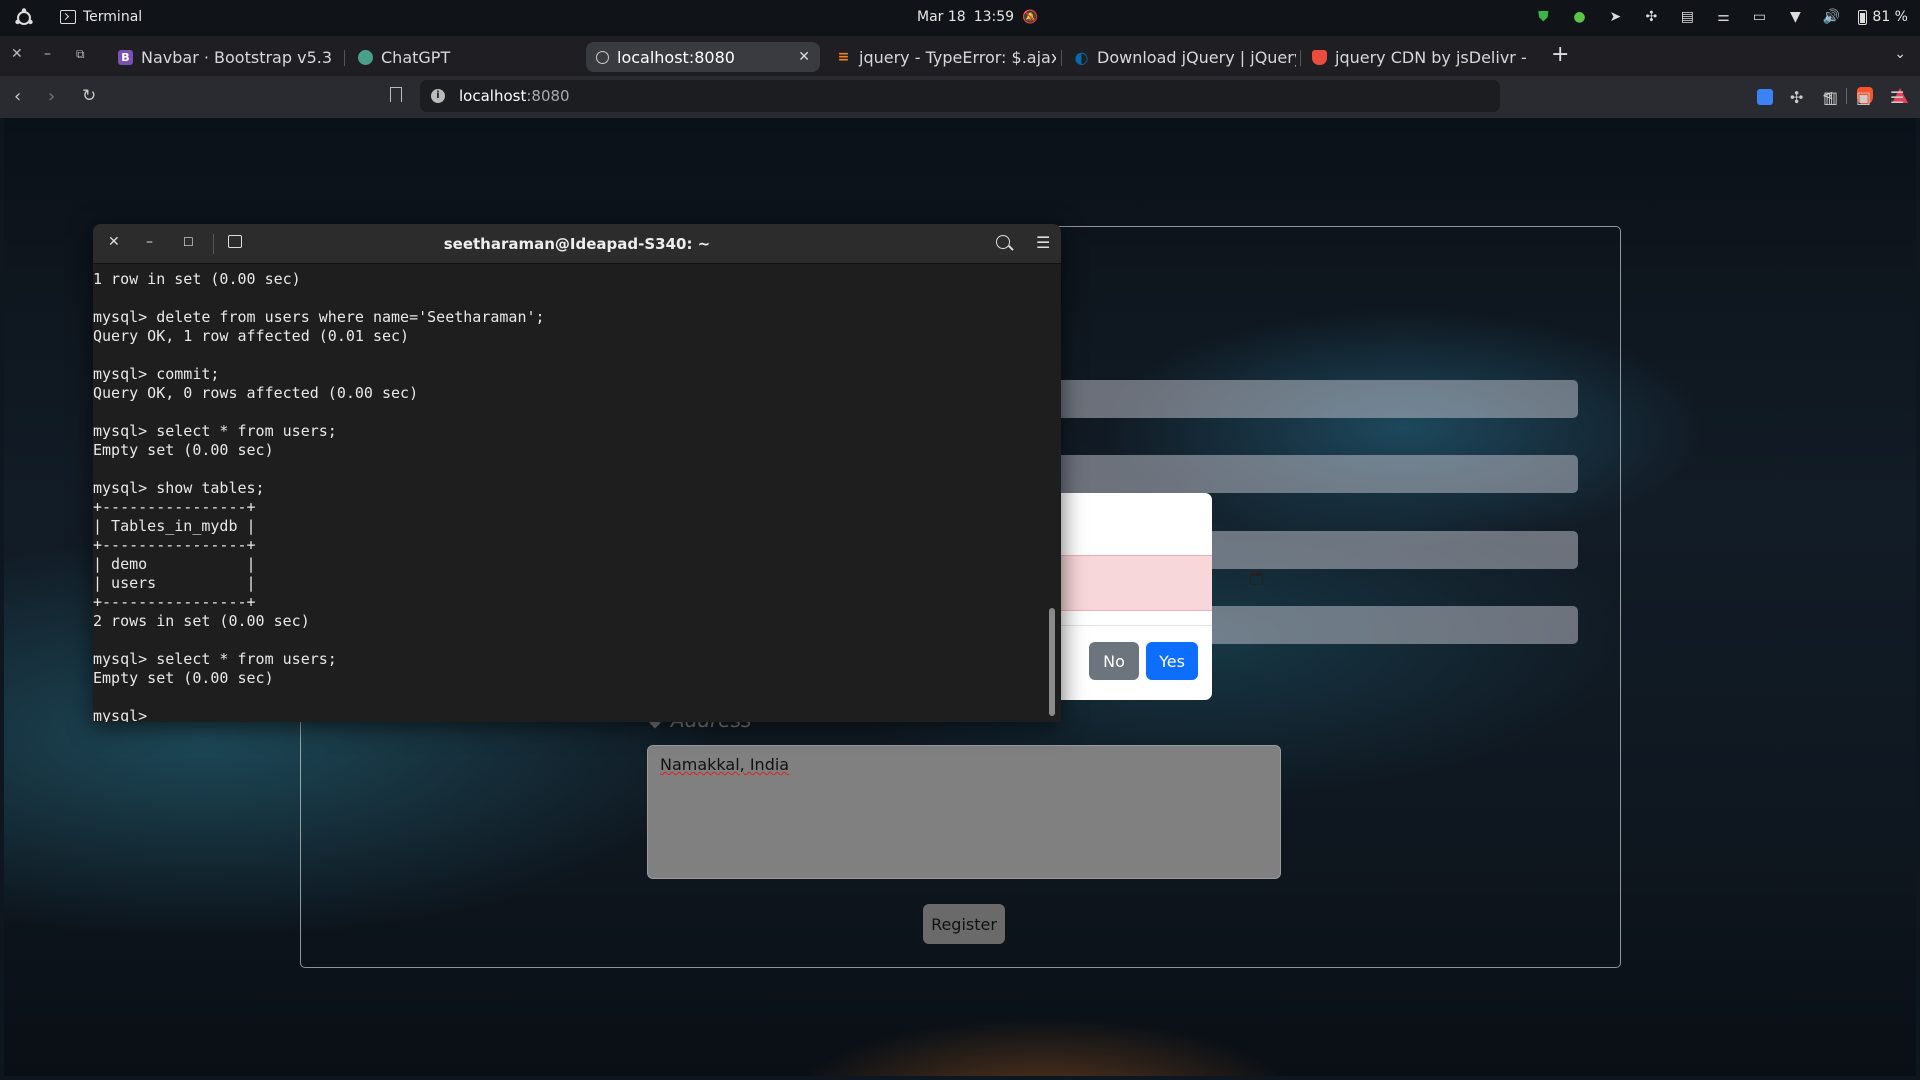  What do you see at coordinates (416, 57) in the screenshot?
I see `tab-label: ChatGPT` at bounding box center [416, 57].